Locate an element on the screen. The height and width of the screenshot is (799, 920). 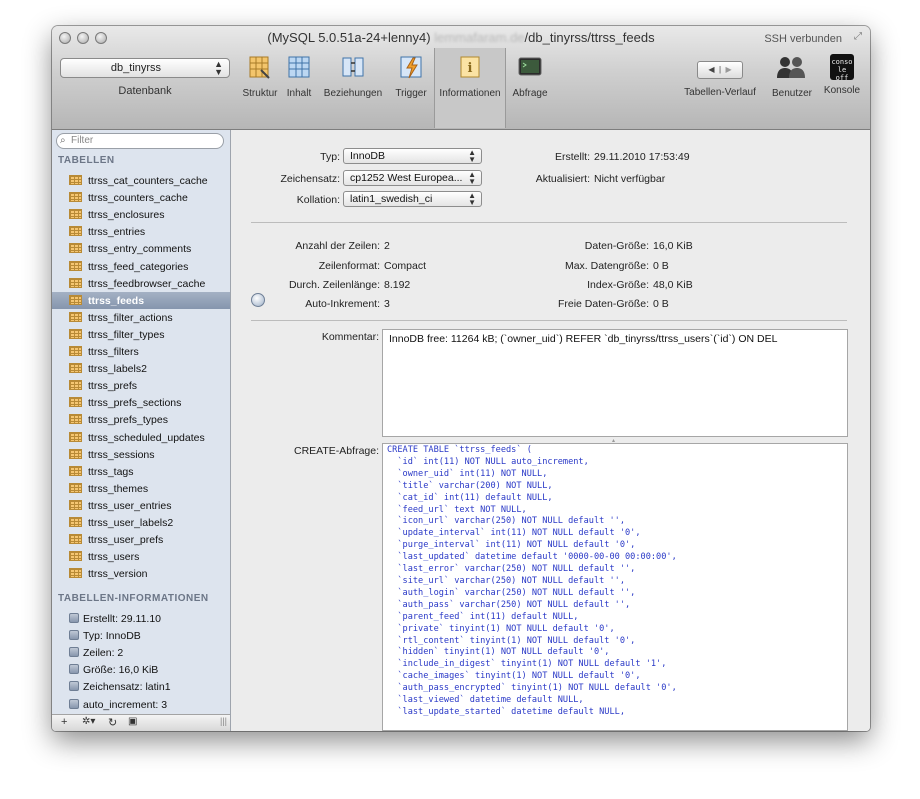
sidebar-table-label: ttrss_labels2 is located at coordinates (117, 369).